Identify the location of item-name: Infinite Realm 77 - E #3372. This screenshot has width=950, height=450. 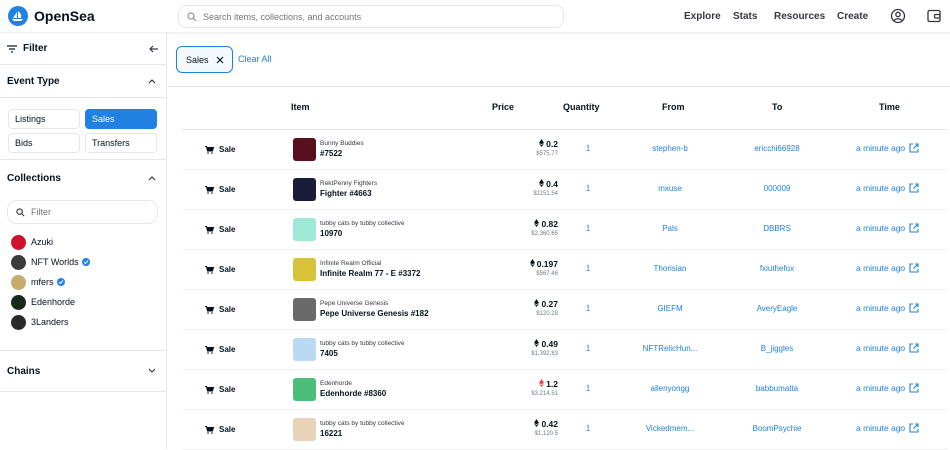
(370, 273).